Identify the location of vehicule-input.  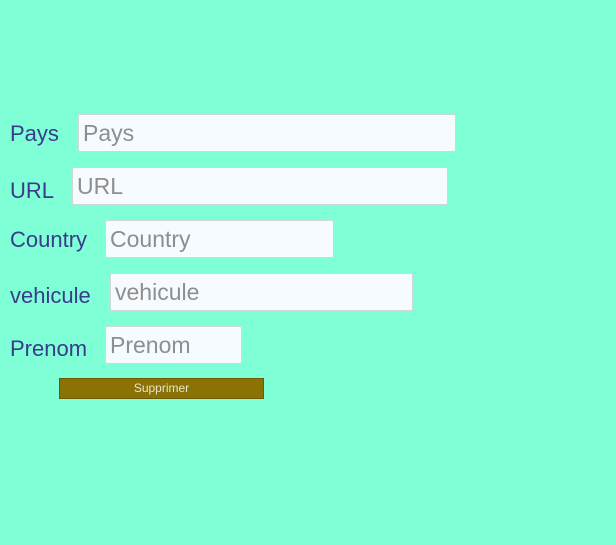
(261, 292).